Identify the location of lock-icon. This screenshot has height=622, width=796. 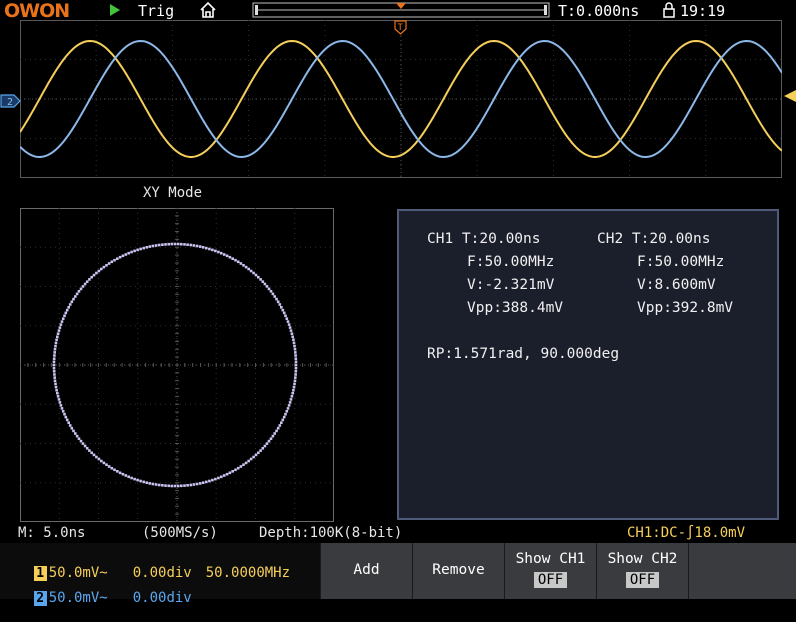
(669, 12).